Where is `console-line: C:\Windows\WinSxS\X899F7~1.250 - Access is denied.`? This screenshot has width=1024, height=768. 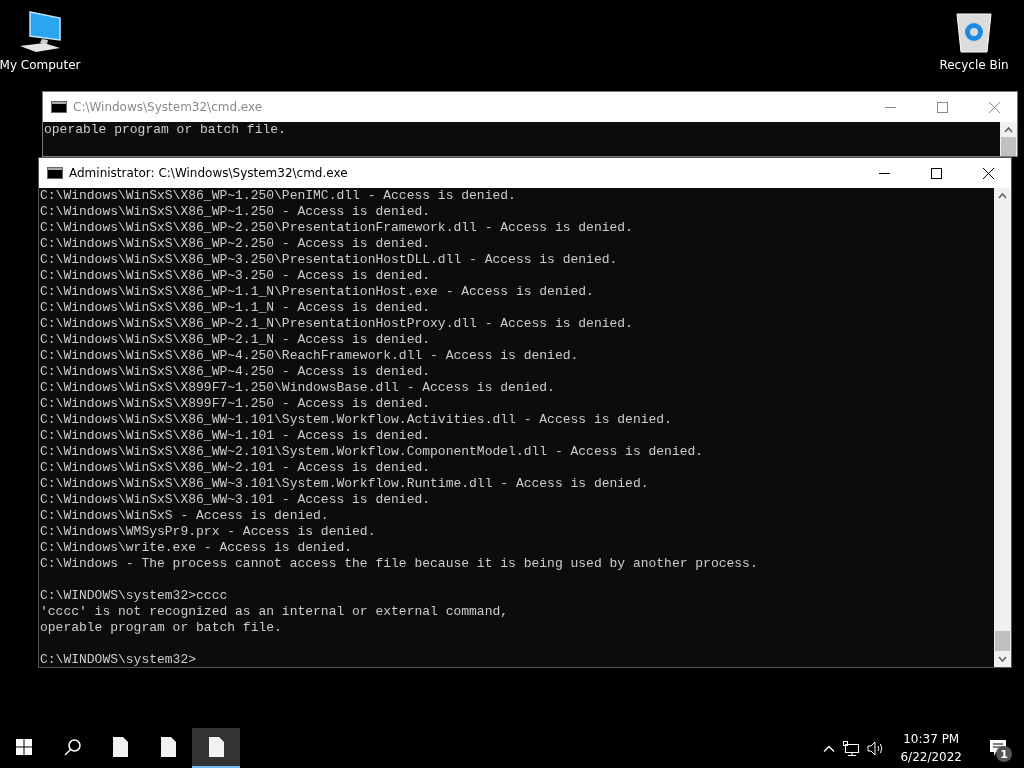
console-line: C:\Windows\WinSxS\X899F7~1.250 - Access is denied. is located at coordinates (236, 404).